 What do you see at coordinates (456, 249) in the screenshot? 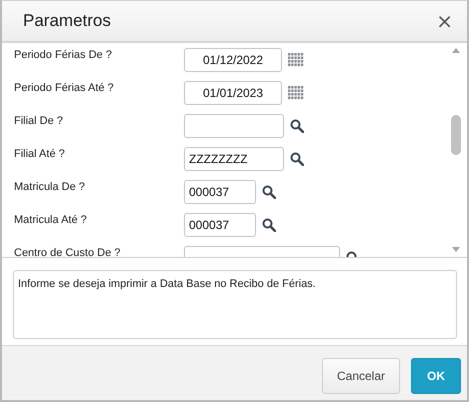
I see `scroll-down-icon` at bounding box center [456, 249].